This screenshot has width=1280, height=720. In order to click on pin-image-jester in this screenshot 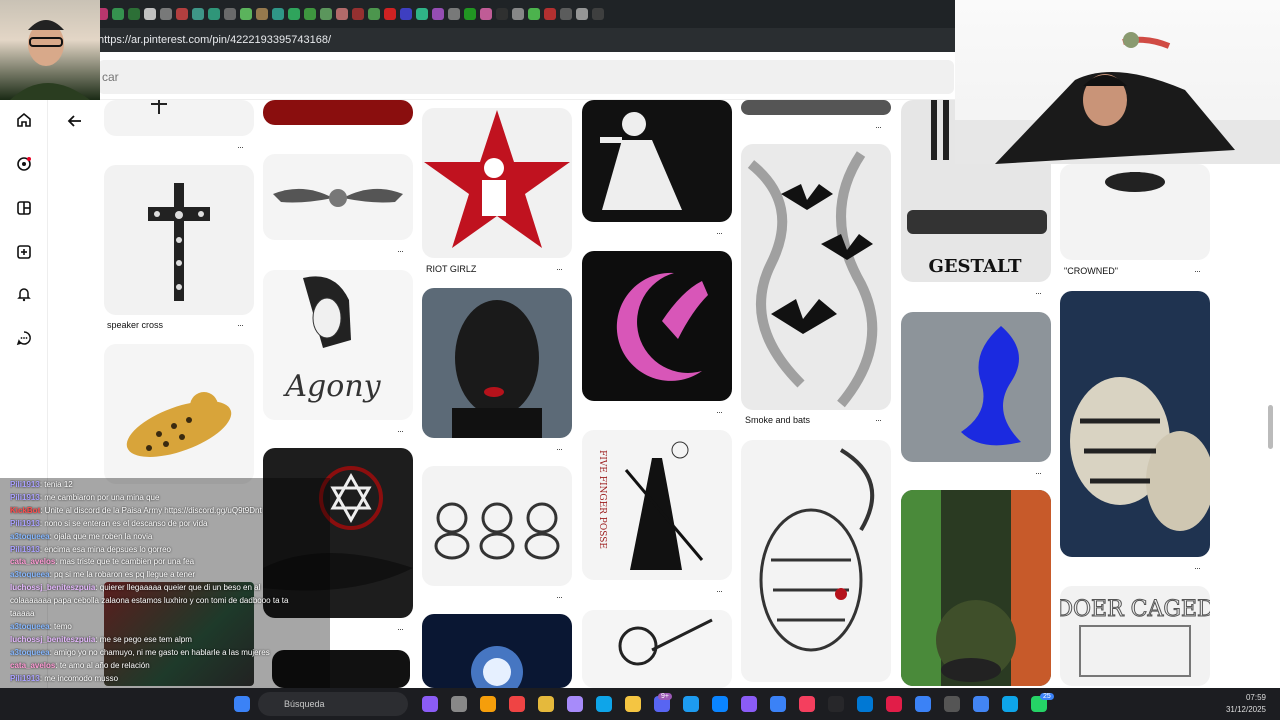, I will do `click(657, 649)`.